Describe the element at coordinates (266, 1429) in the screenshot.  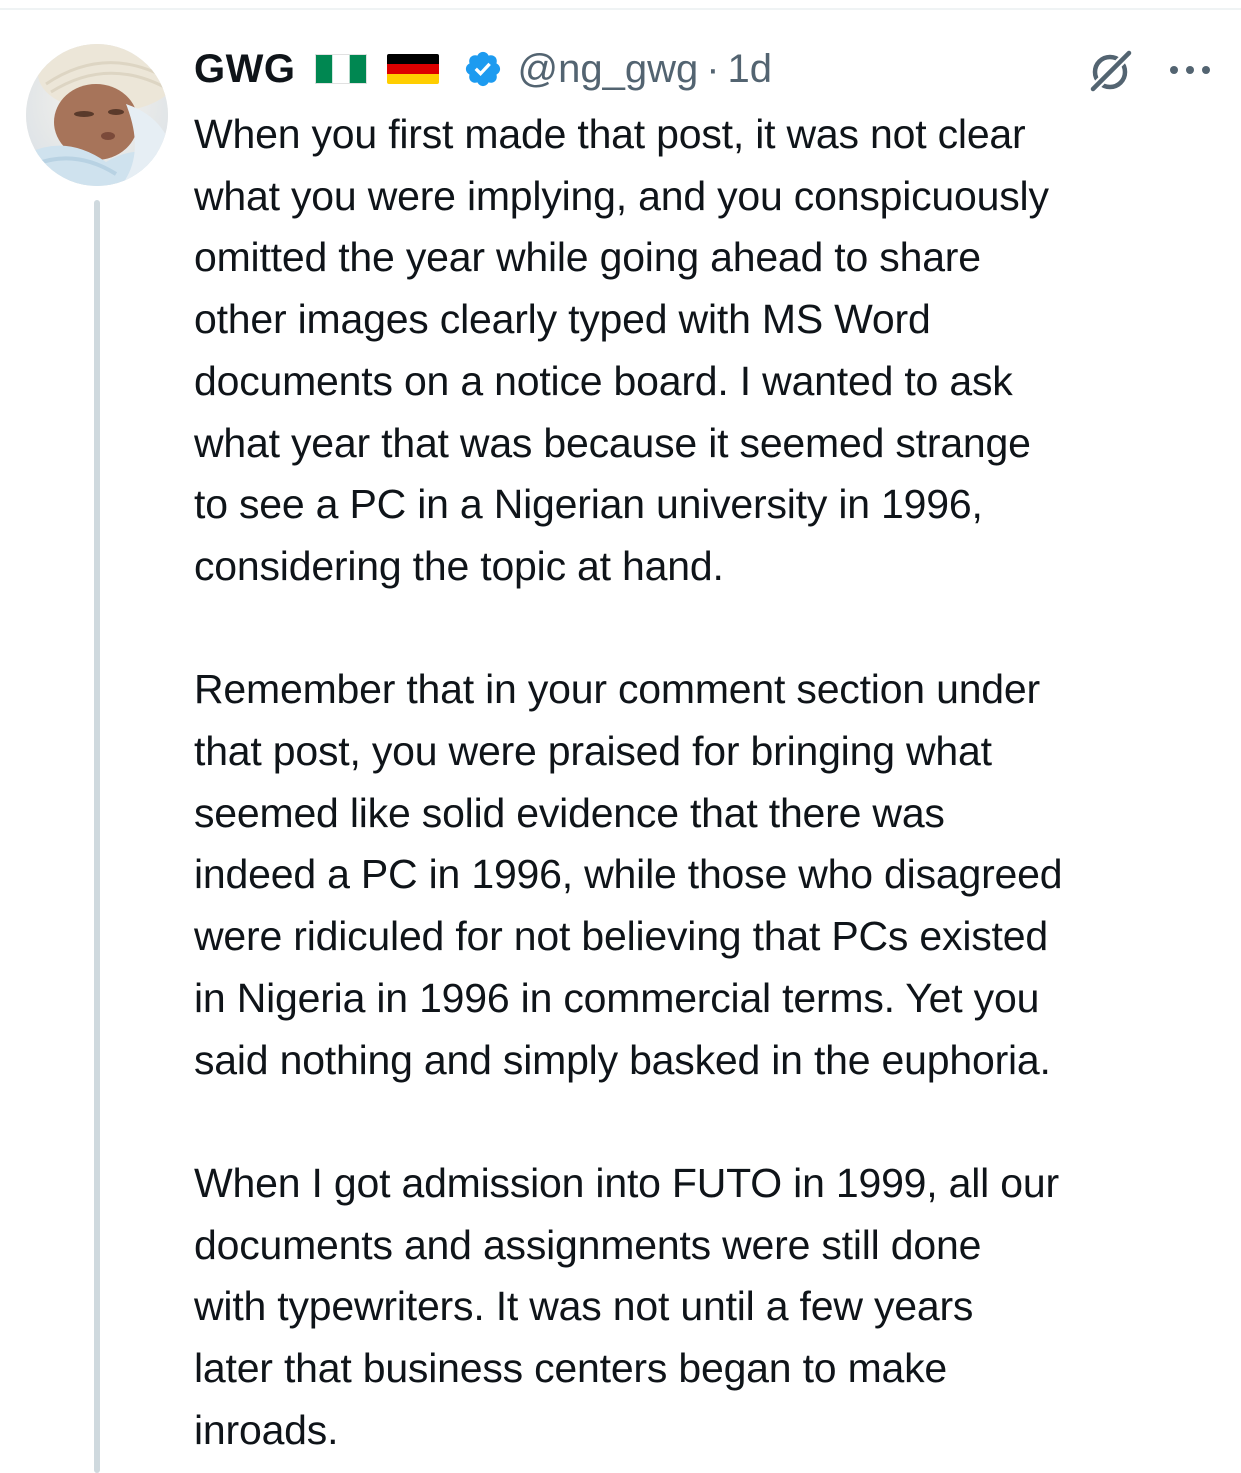
I see `text-line: inroads.` at that location.